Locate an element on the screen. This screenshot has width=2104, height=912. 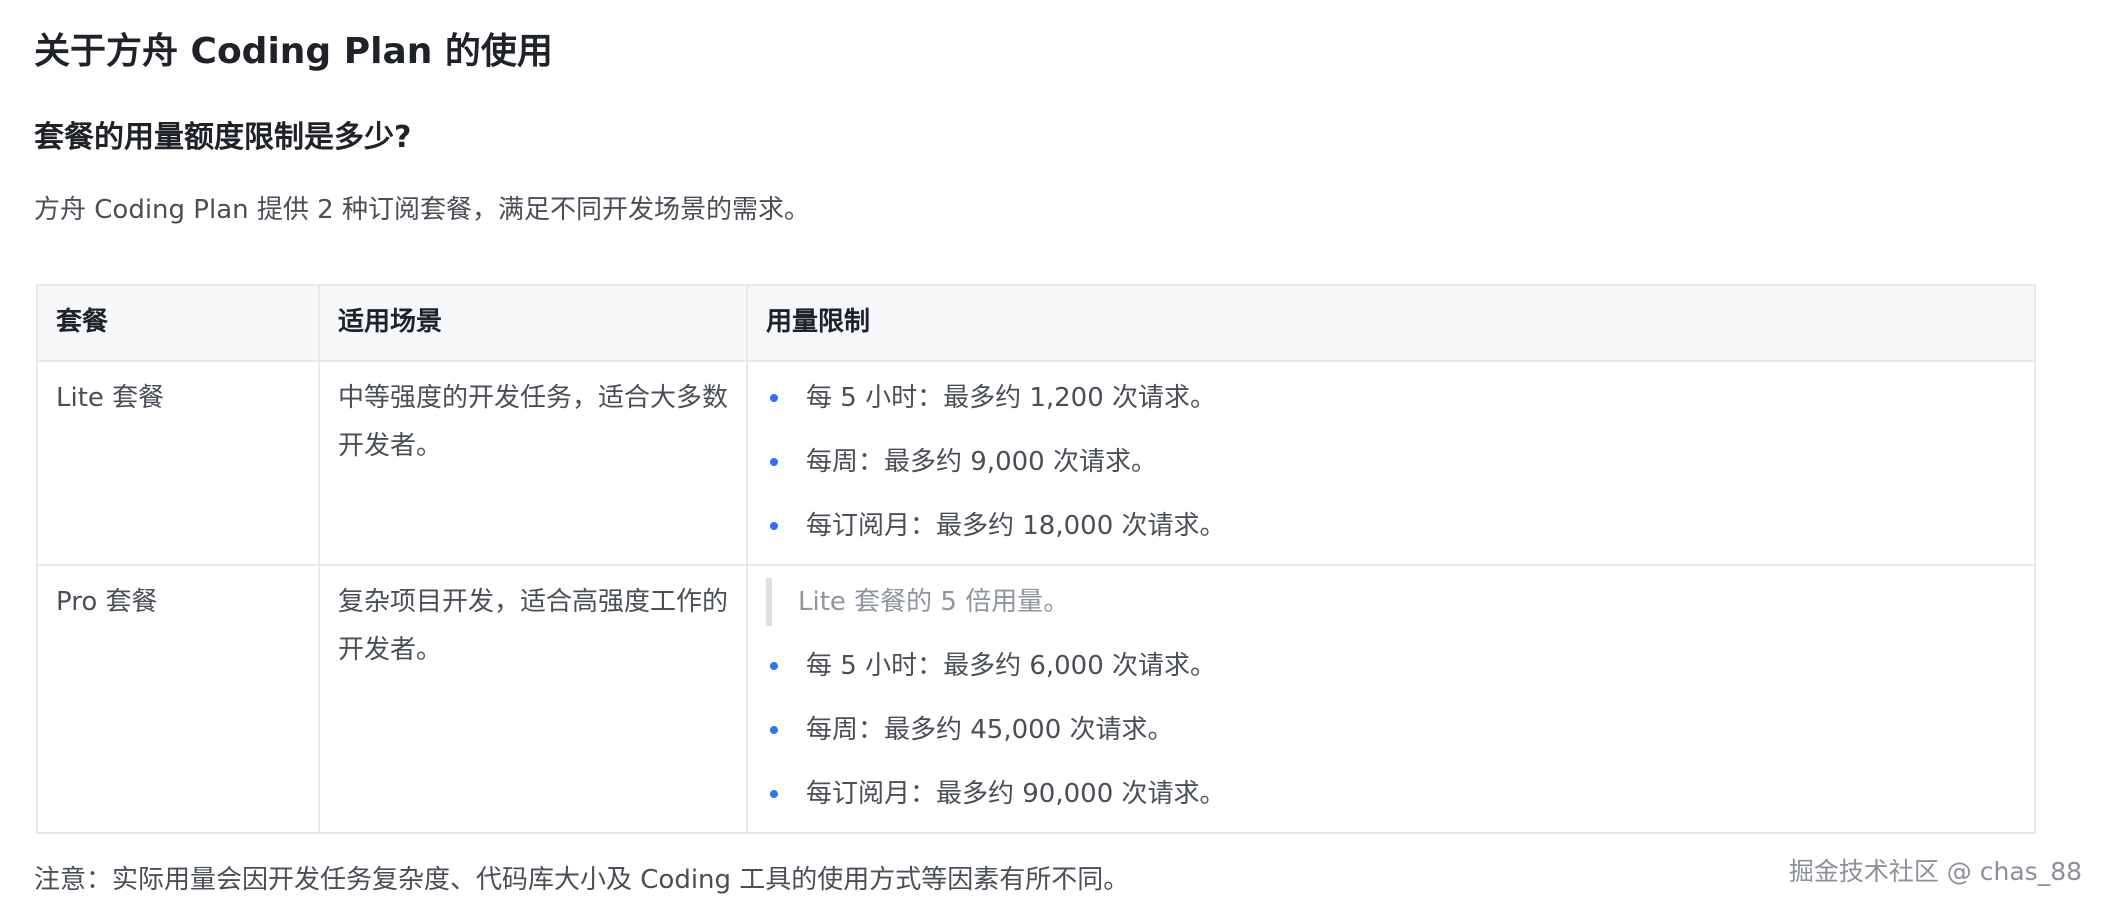
list-item: 每周：最多约 9,000 次请求。 is located at coordinates (1391, 462).